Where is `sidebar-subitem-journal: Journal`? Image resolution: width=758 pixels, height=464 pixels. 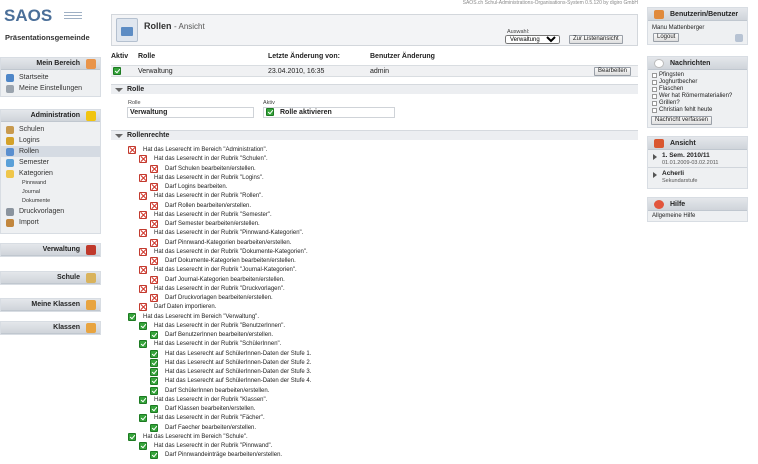 sidebar-subitem-journal: Journal is located at coordinates (50, 192).